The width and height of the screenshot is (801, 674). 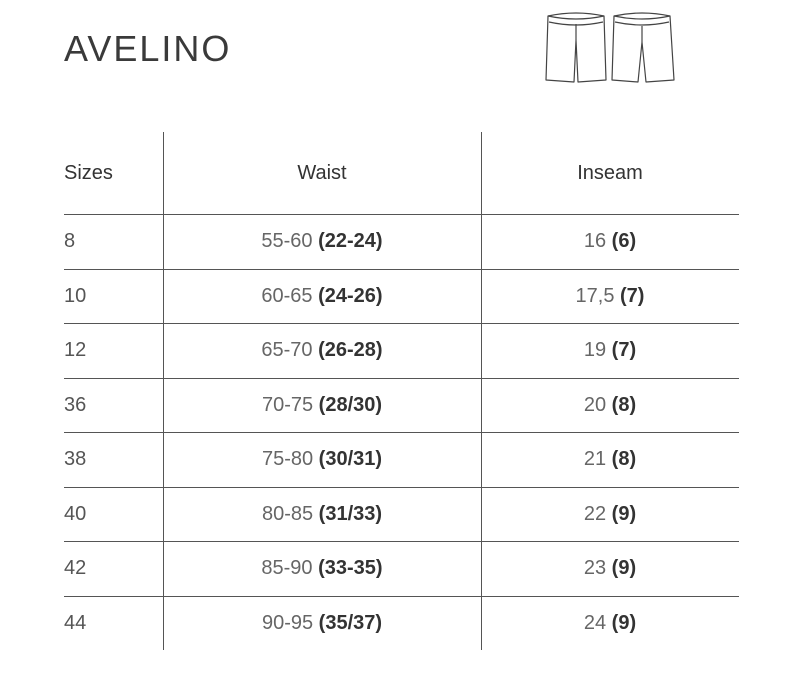 I want to click on waist-cell: 75-80 (30/31), so click(x=322, y=459).